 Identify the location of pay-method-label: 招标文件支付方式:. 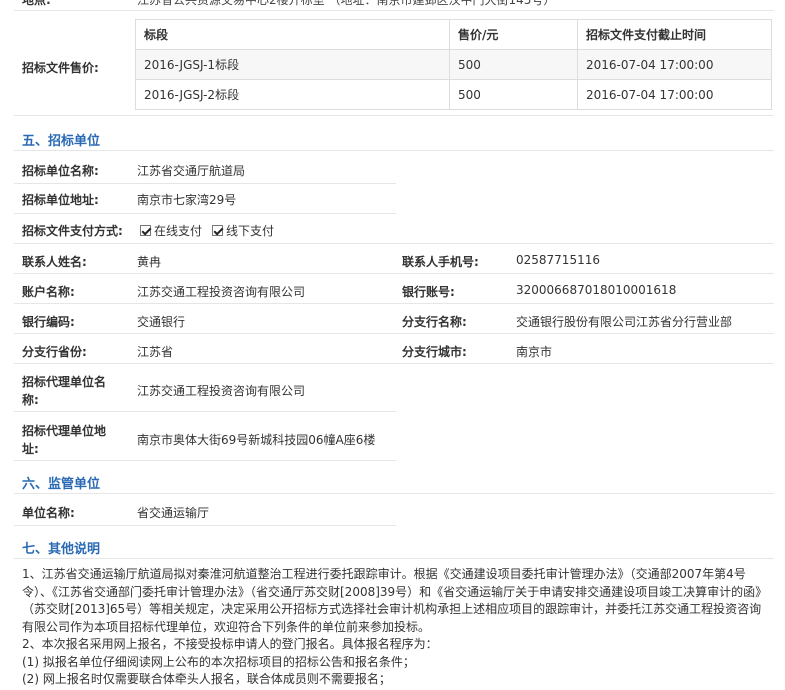
(72, 231).